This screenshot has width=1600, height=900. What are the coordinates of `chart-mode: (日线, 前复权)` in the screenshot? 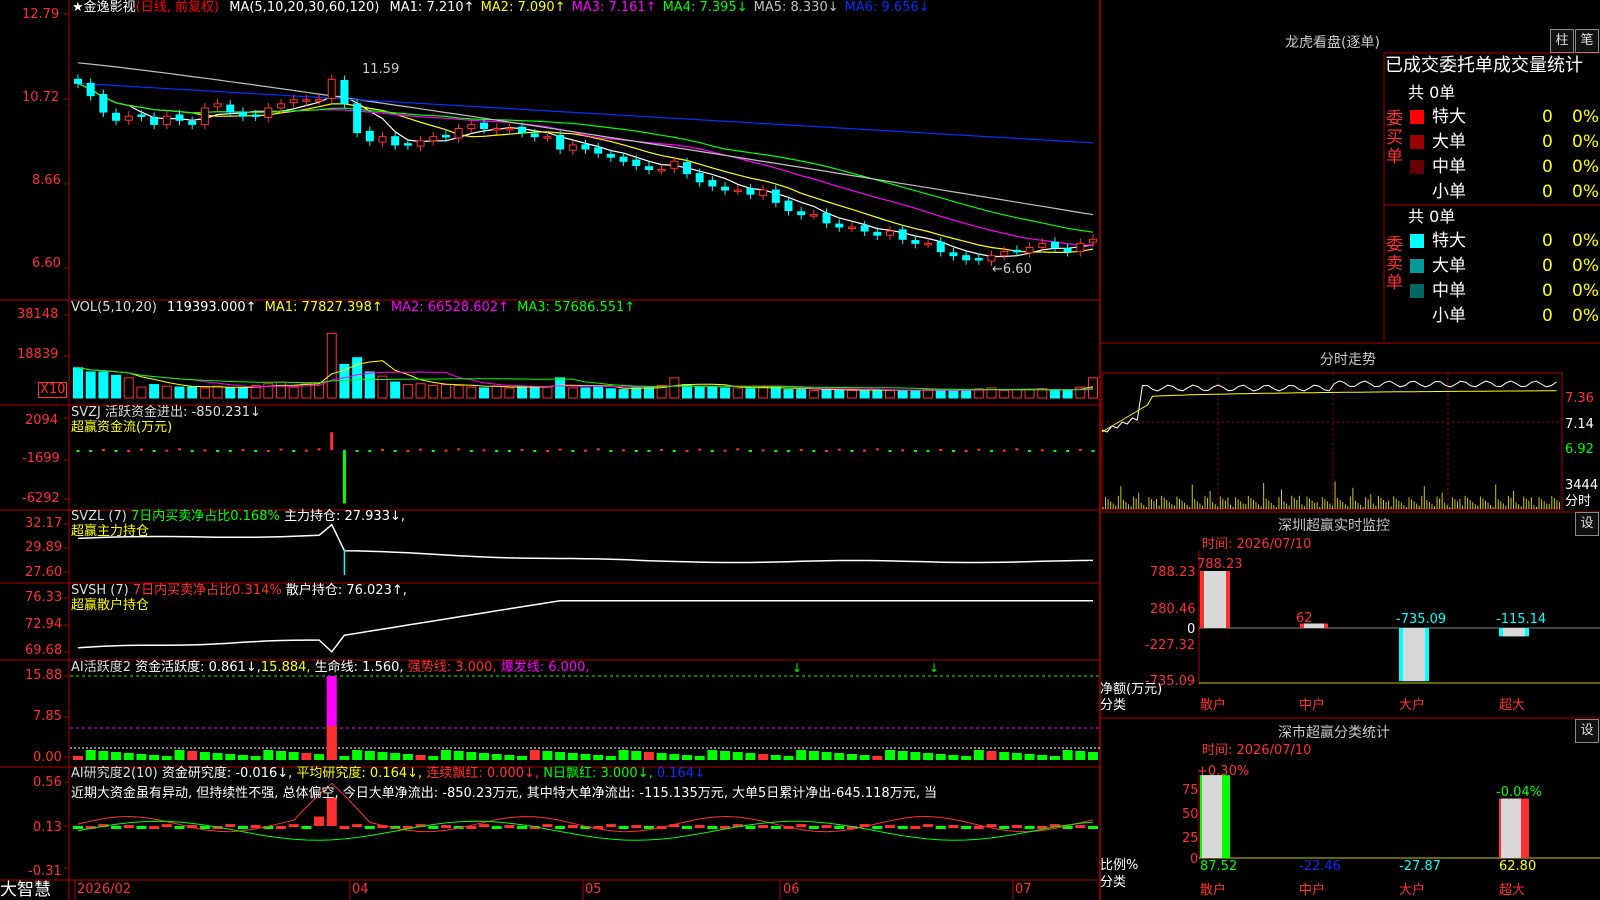 It's located at (177, 7).